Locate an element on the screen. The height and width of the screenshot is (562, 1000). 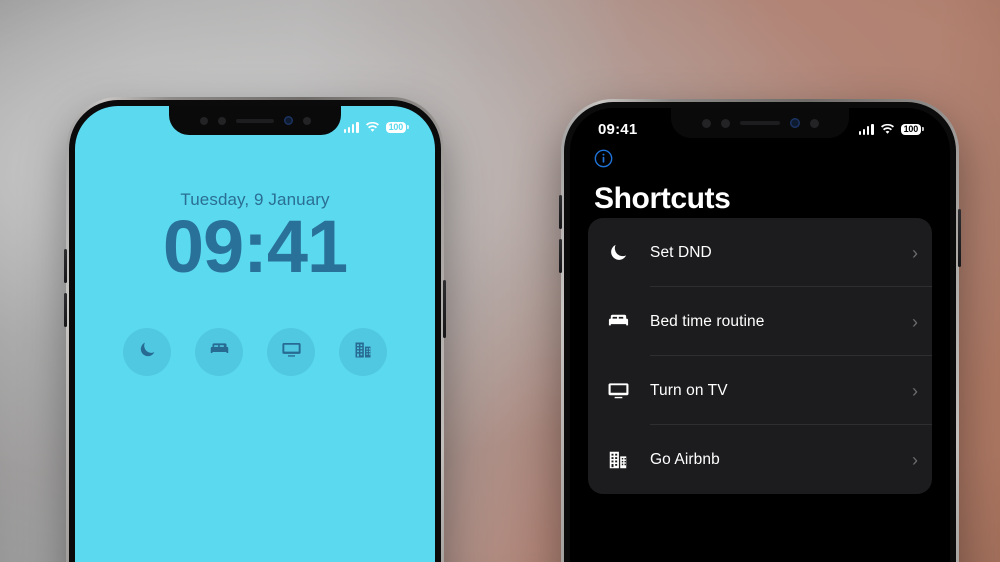
info-button is located at coordinates (603, 158).